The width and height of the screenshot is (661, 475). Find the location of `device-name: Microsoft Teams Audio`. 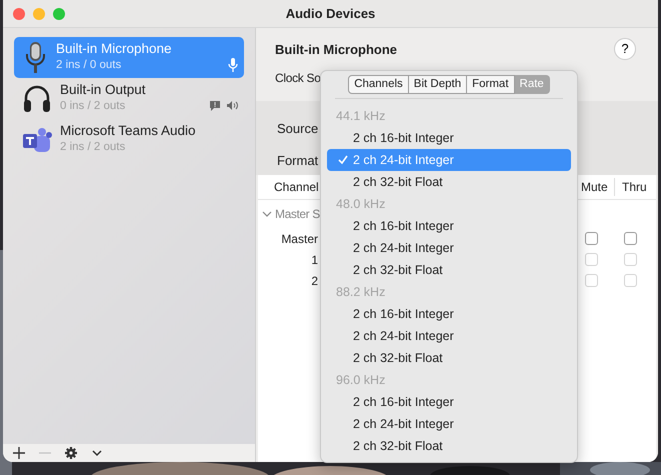

device-name: Microsoft Teams Audio is located at coordinates (128, 131).